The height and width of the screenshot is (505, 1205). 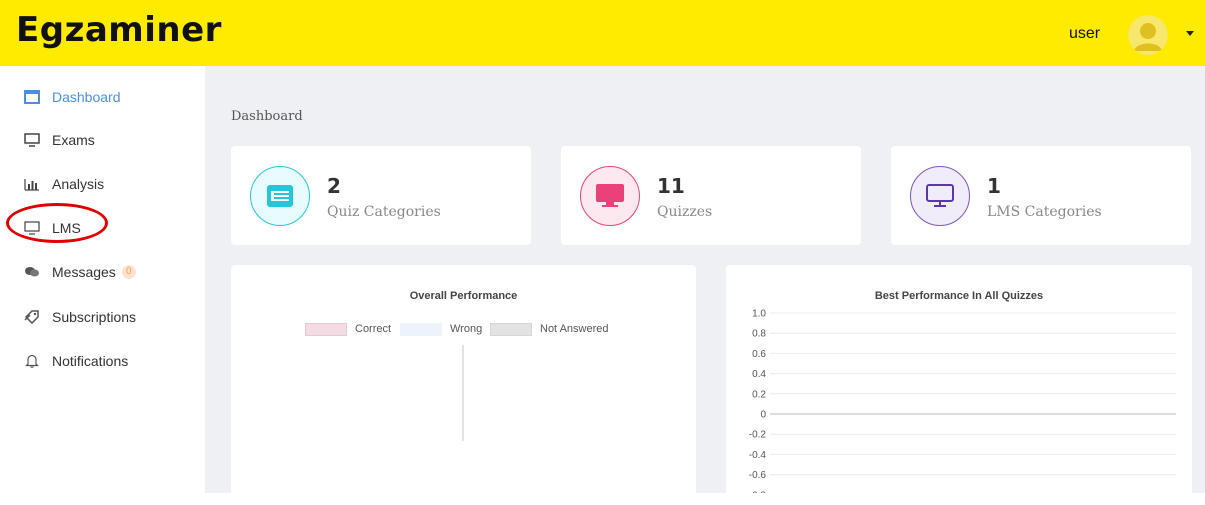 I want to click on chat-icon, so click(x=32, y=272).